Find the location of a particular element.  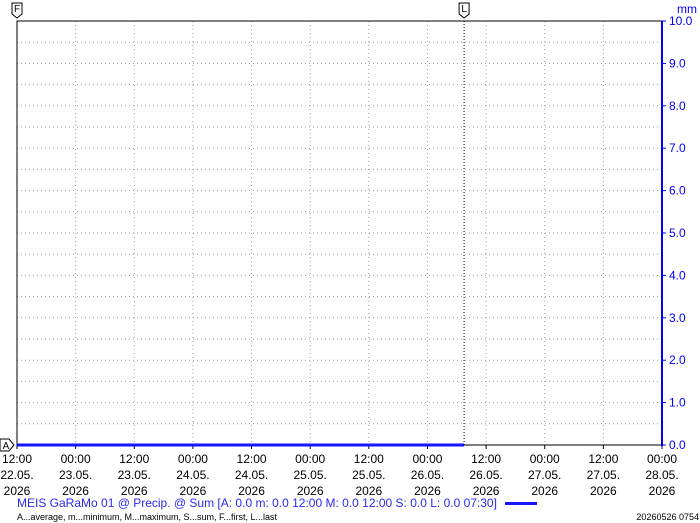

y-tick-label: 5.0 is located at coordinates (677, 233).